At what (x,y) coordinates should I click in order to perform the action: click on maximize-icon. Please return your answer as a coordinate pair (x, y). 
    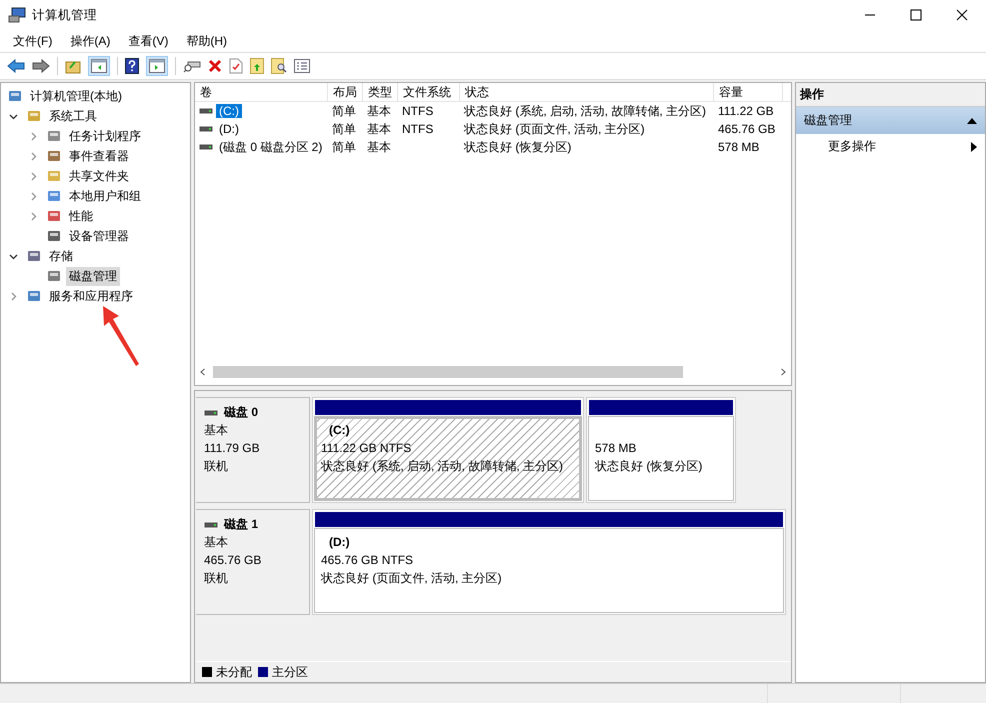
    Looking at the image, I should click on (916, 15).